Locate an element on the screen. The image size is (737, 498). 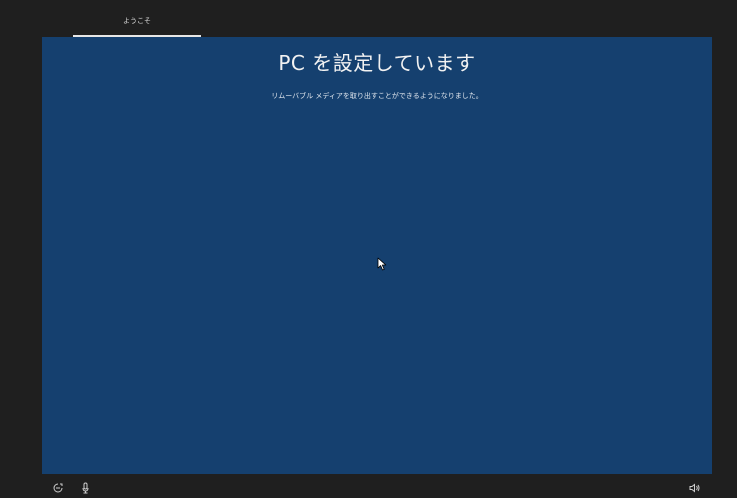
mouse-pointer-icon is located at coordinates (382, 264).